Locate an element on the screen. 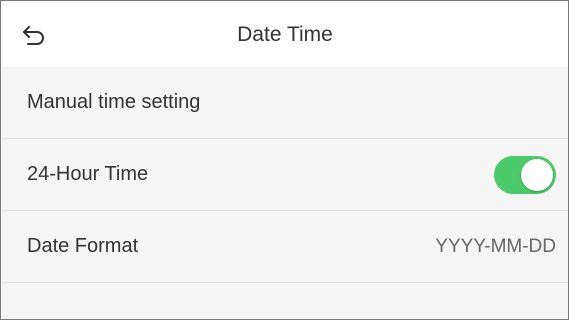 This screenshot has height=320, width=569. page-title: Date Time is located at coordinates (285, 34).